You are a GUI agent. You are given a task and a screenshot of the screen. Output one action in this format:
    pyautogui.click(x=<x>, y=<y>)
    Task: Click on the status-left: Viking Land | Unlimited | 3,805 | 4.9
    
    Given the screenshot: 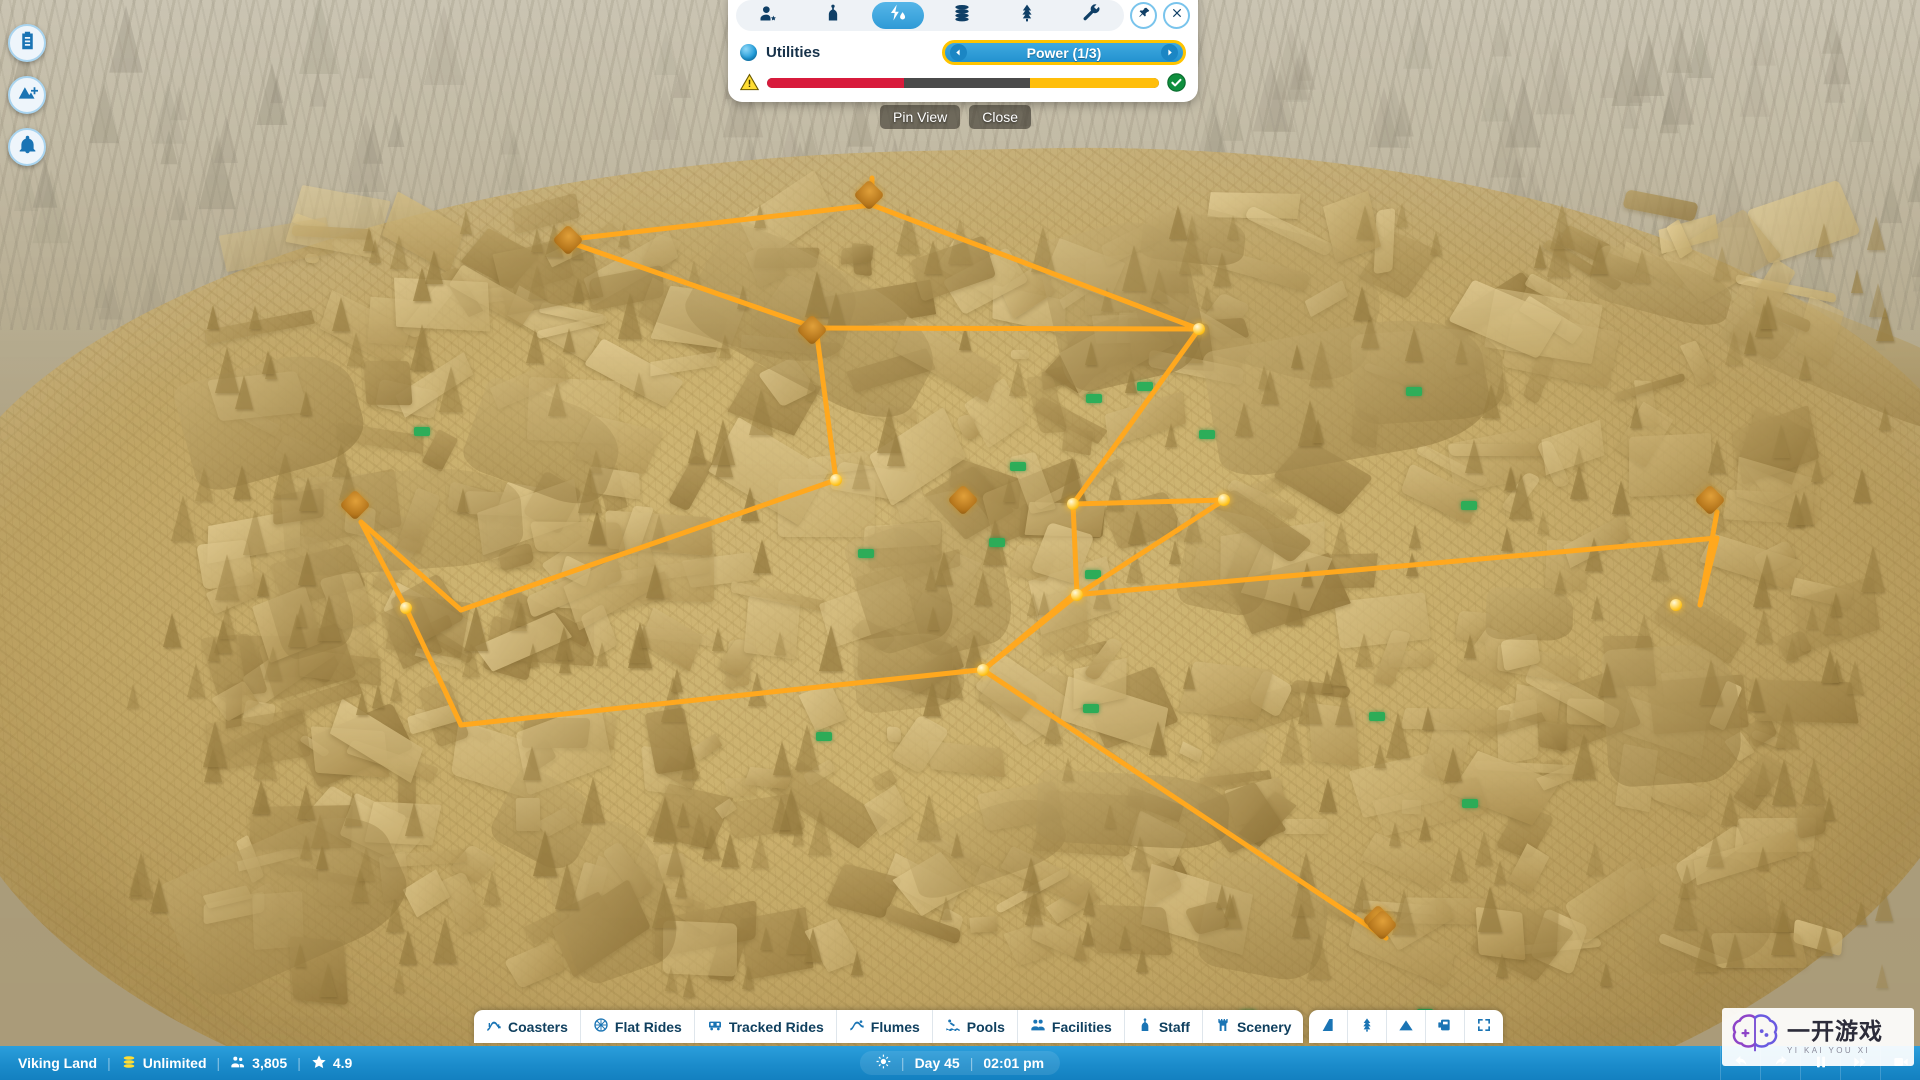 What is the action you would take?
    pyautogui.click(x=176, y=1063)
    